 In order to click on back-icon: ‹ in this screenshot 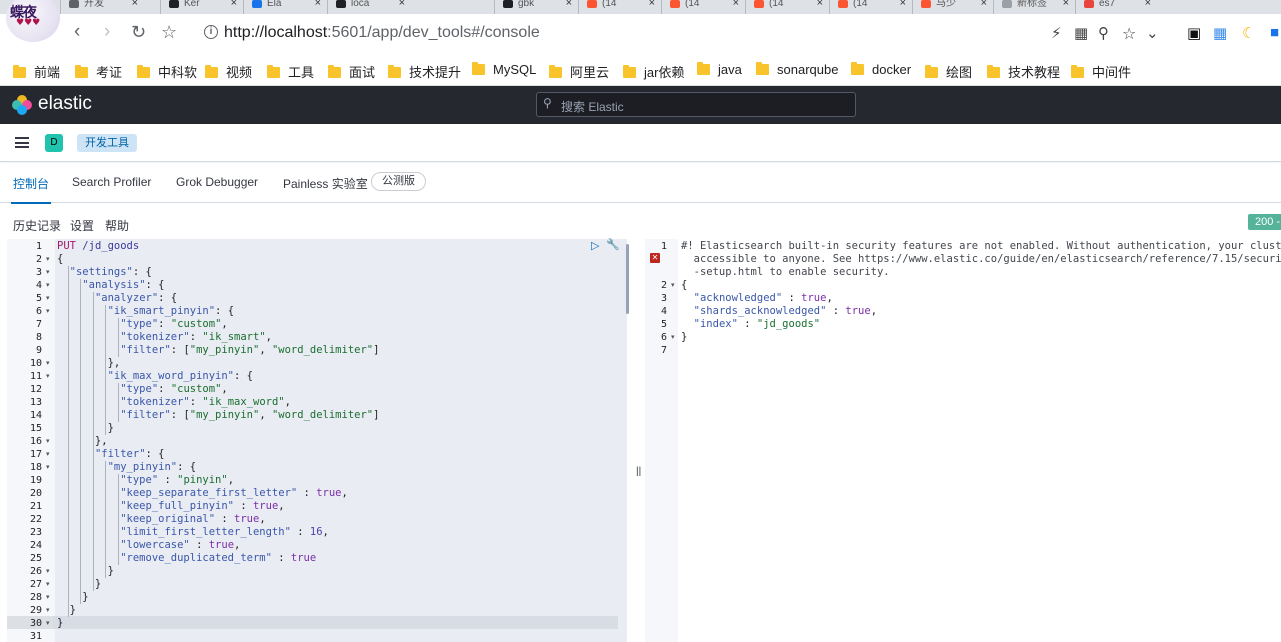, I will do `click(77, 32)`.